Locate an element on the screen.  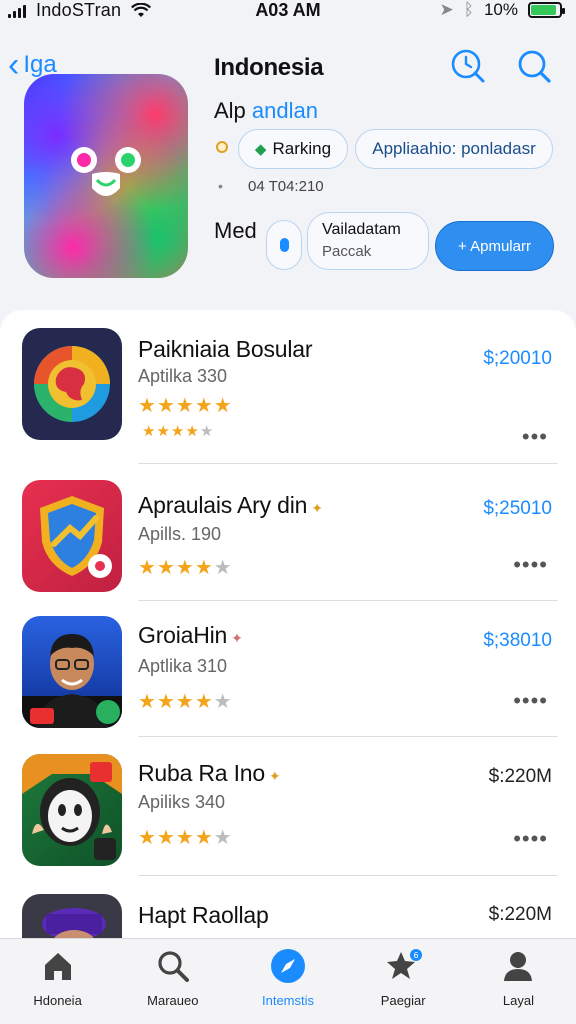
detail-title: Vailadatam is located at coordinates (361, 229).